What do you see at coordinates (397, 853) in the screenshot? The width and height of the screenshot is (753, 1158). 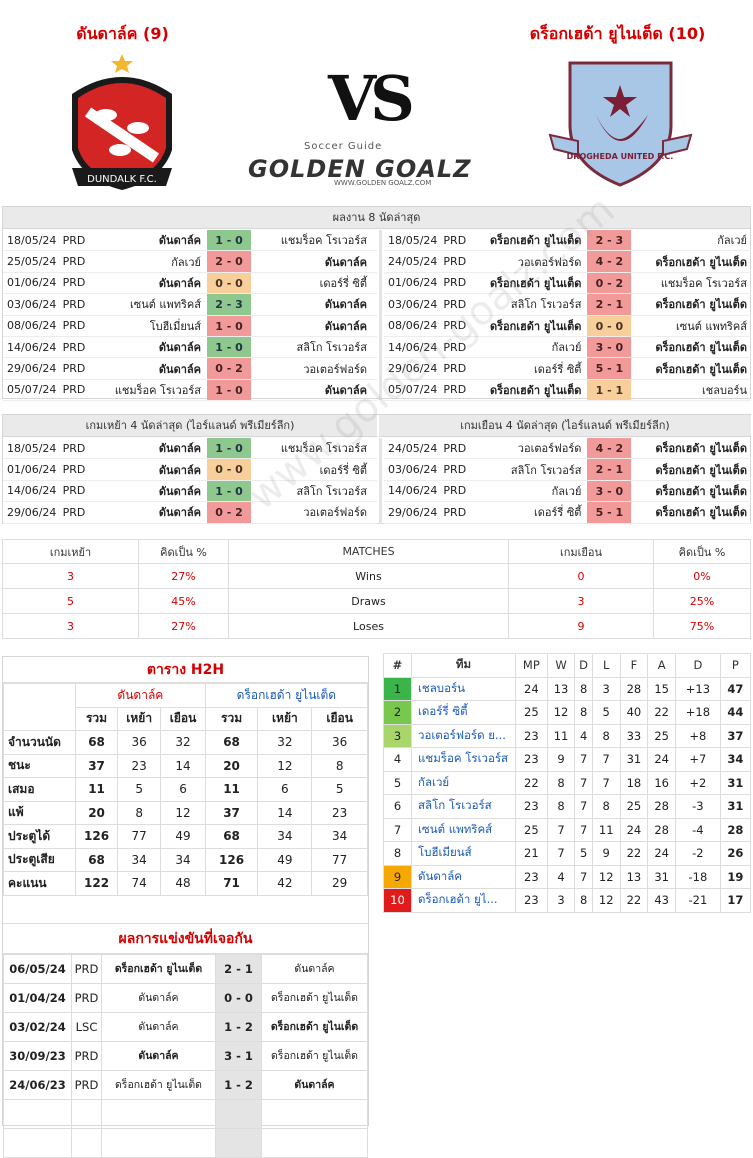 I see `standings-pos: 8` at bounding box center [397, 853].